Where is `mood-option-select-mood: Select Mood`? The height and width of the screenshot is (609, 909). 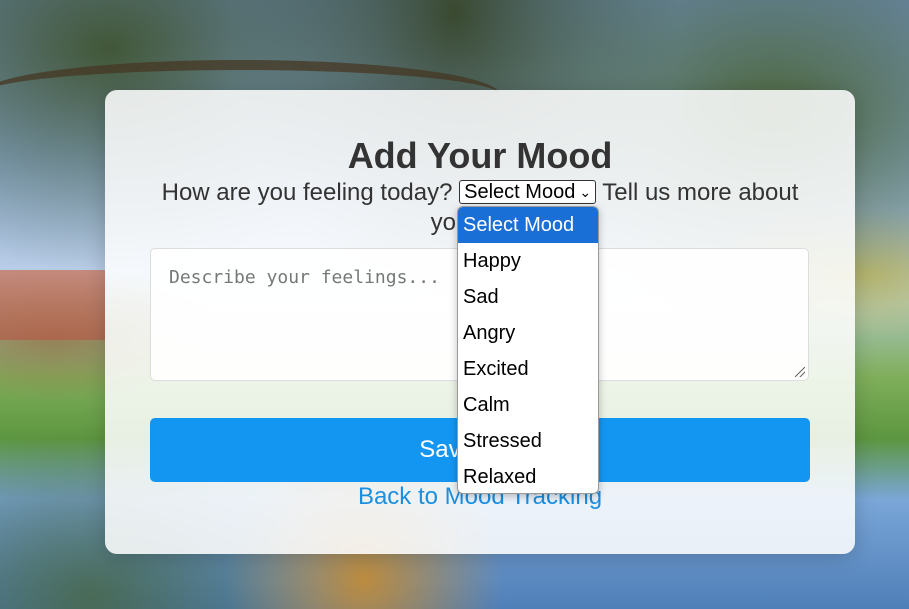 mood-option-select-mood: Select Mood is located at coordinates (528, 225).